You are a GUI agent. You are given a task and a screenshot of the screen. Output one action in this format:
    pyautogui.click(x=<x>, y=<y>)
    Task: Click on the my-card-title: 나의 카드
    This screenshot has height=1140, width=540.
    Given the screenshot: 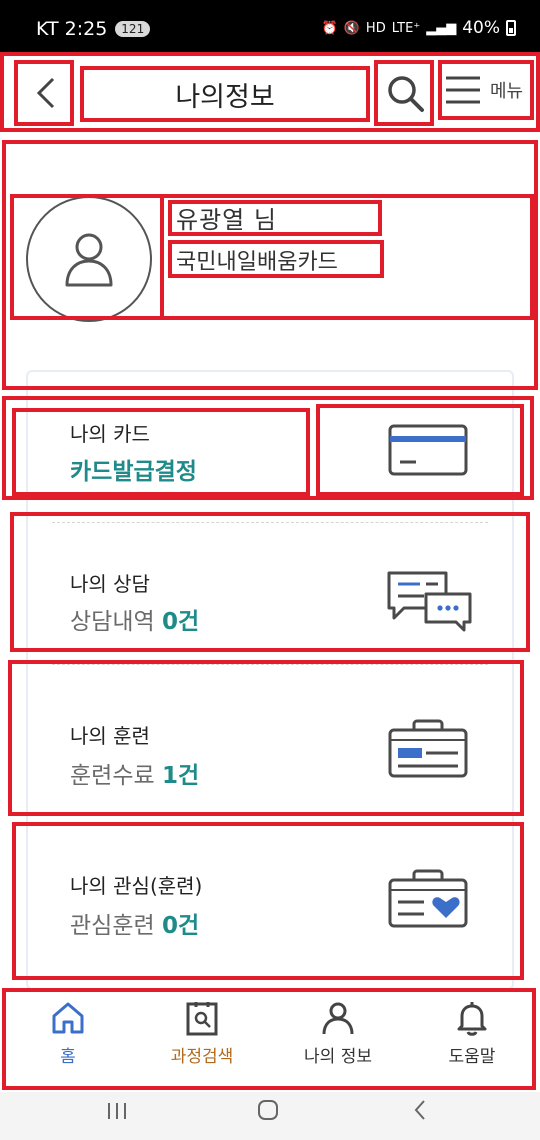 What is the action you would take?
    pyautogui.click(x=110, y=432)
    